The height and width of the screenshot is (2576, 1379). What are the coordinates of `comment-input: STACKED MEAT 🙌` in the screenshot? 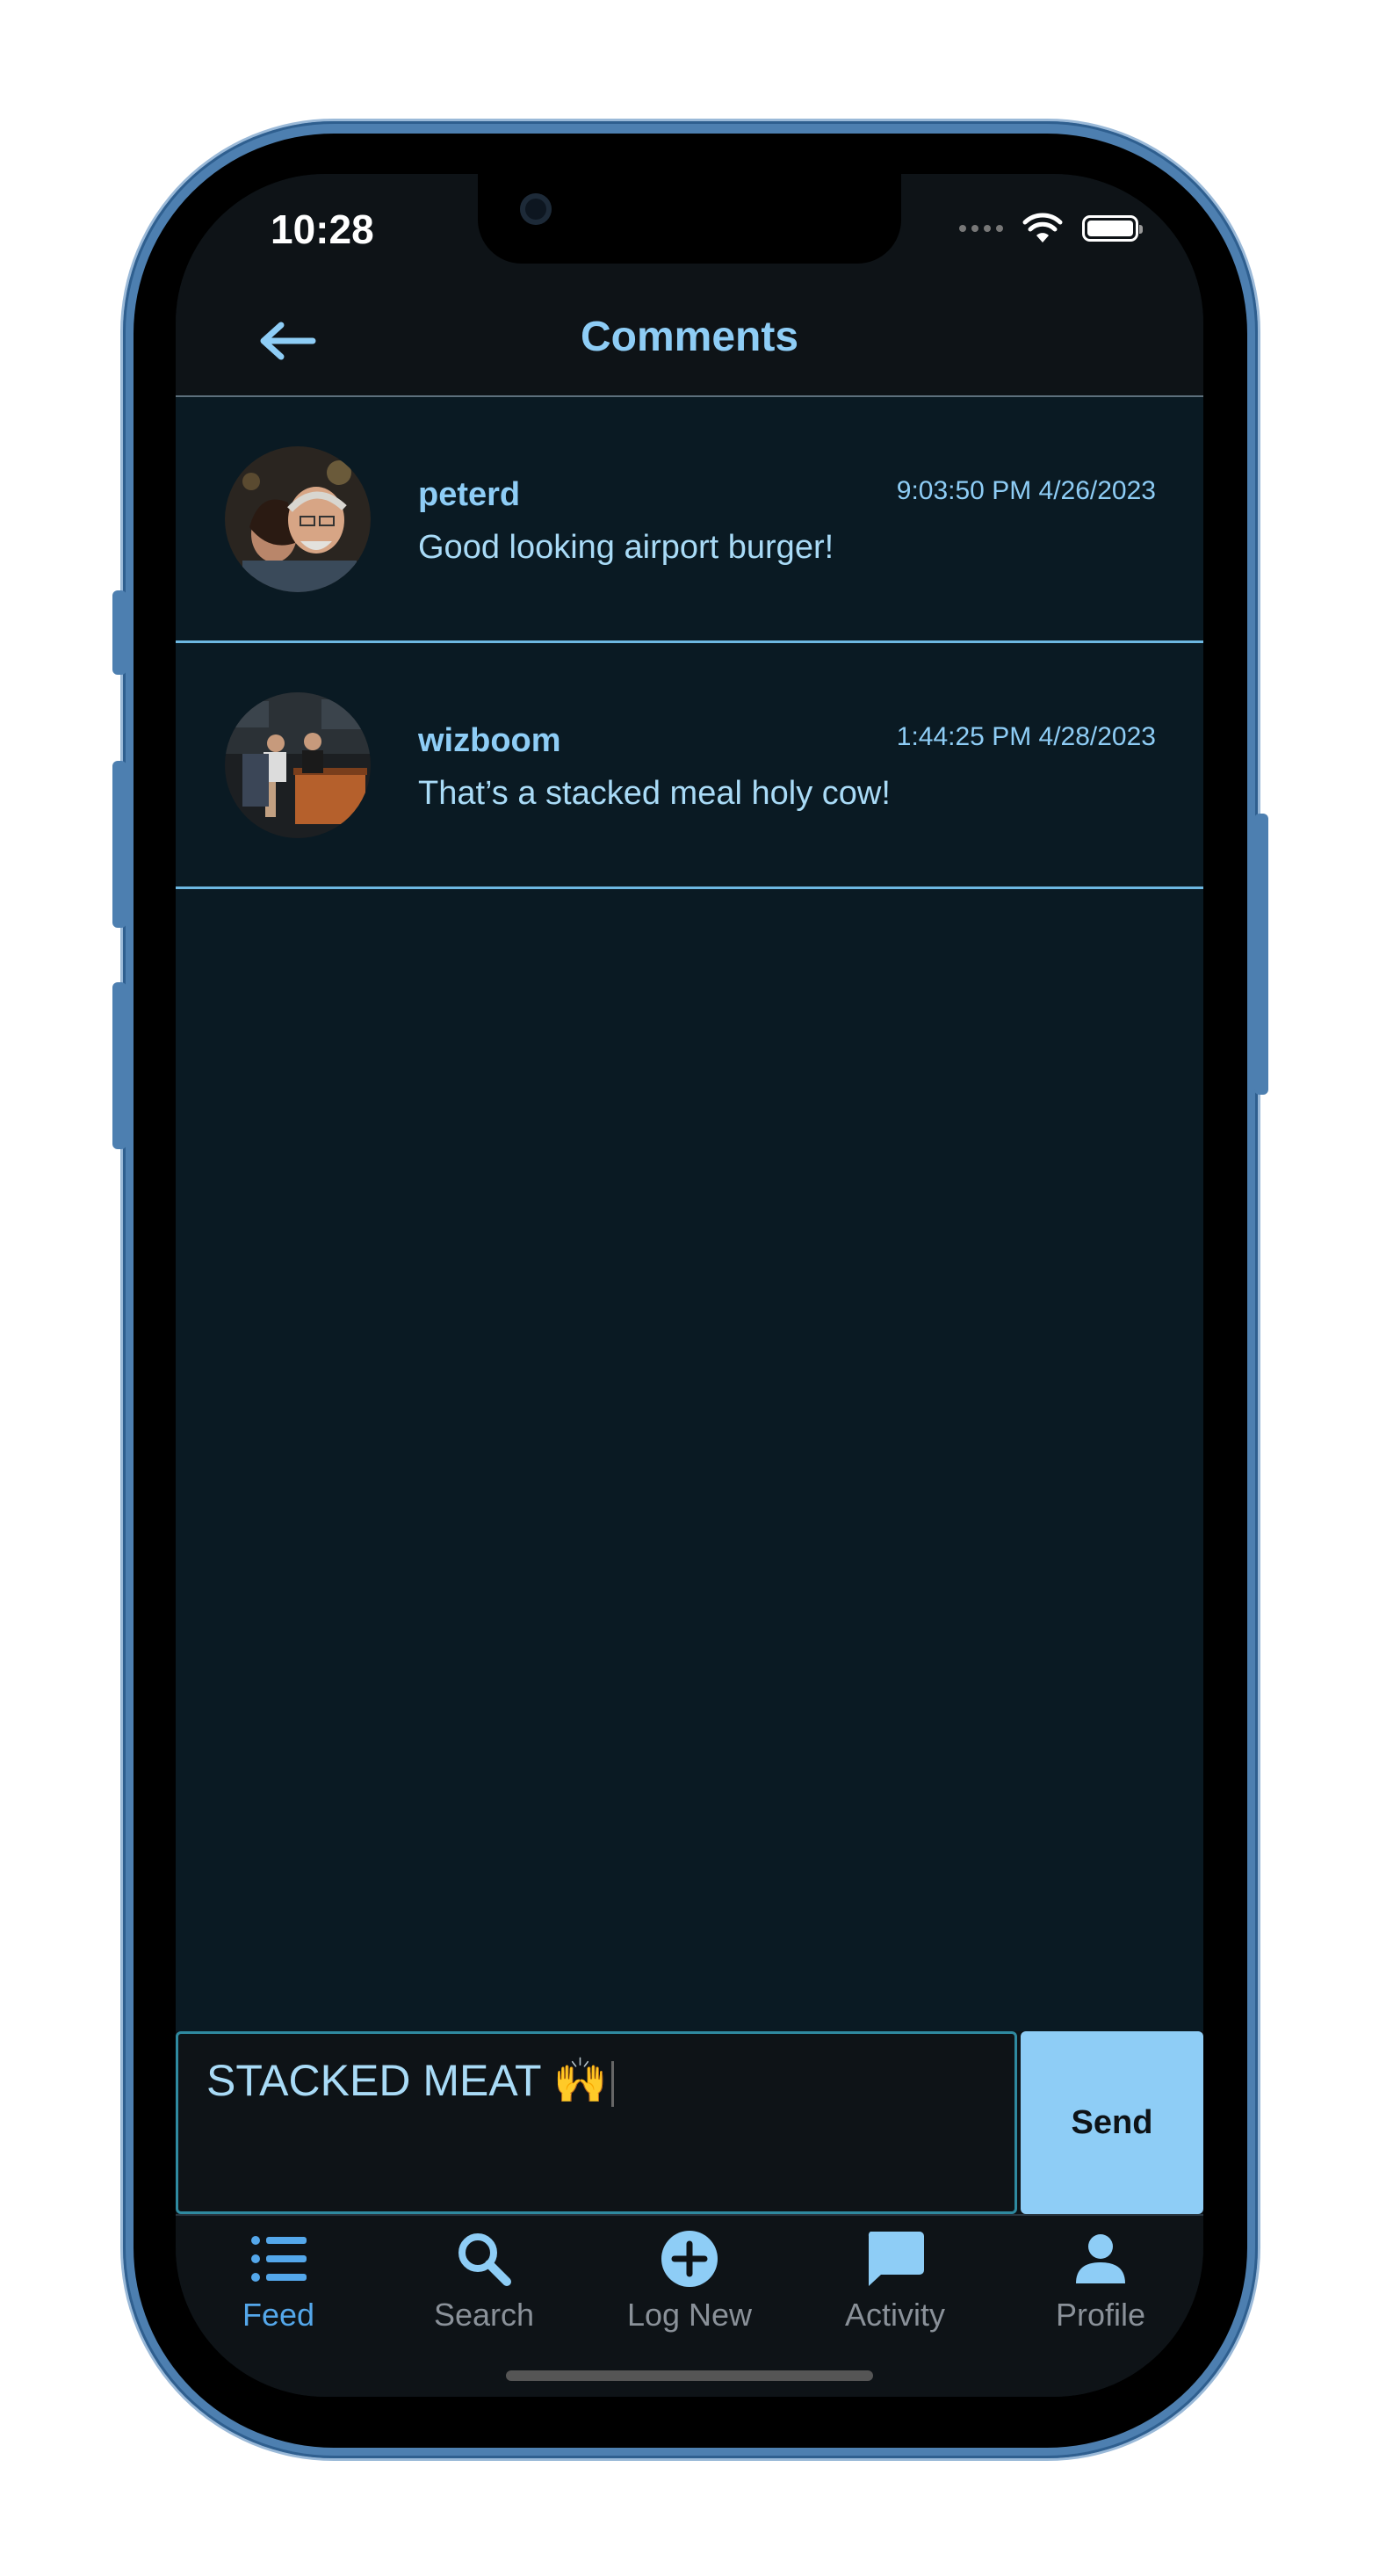 It's located at (596, 2122).